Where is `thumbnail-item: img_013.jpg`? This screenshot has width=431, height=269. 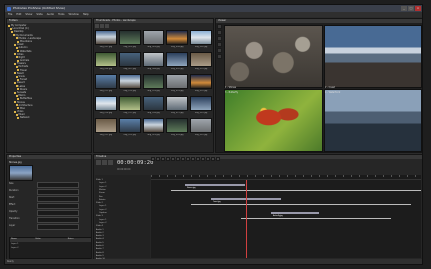 thumbnail-item: img_013.jpg is located at coordinates (153, 84).